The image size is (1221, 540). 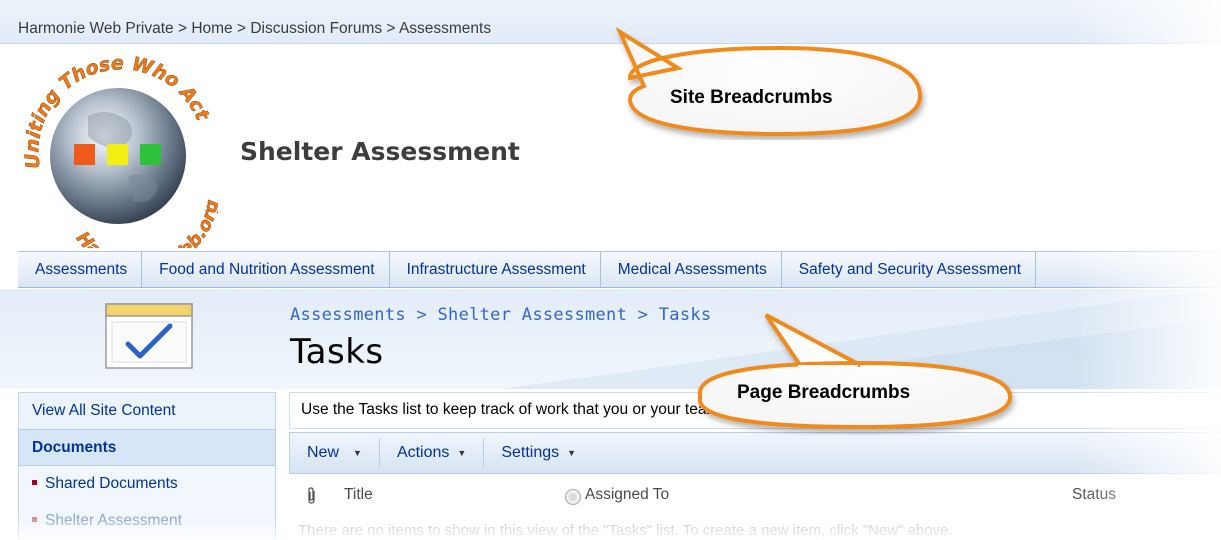 What do you see at coordinates (147, 410) in the screenshot?
I see `view-all-site-content-link: View All Site Content` at bounding box center [147, 410].